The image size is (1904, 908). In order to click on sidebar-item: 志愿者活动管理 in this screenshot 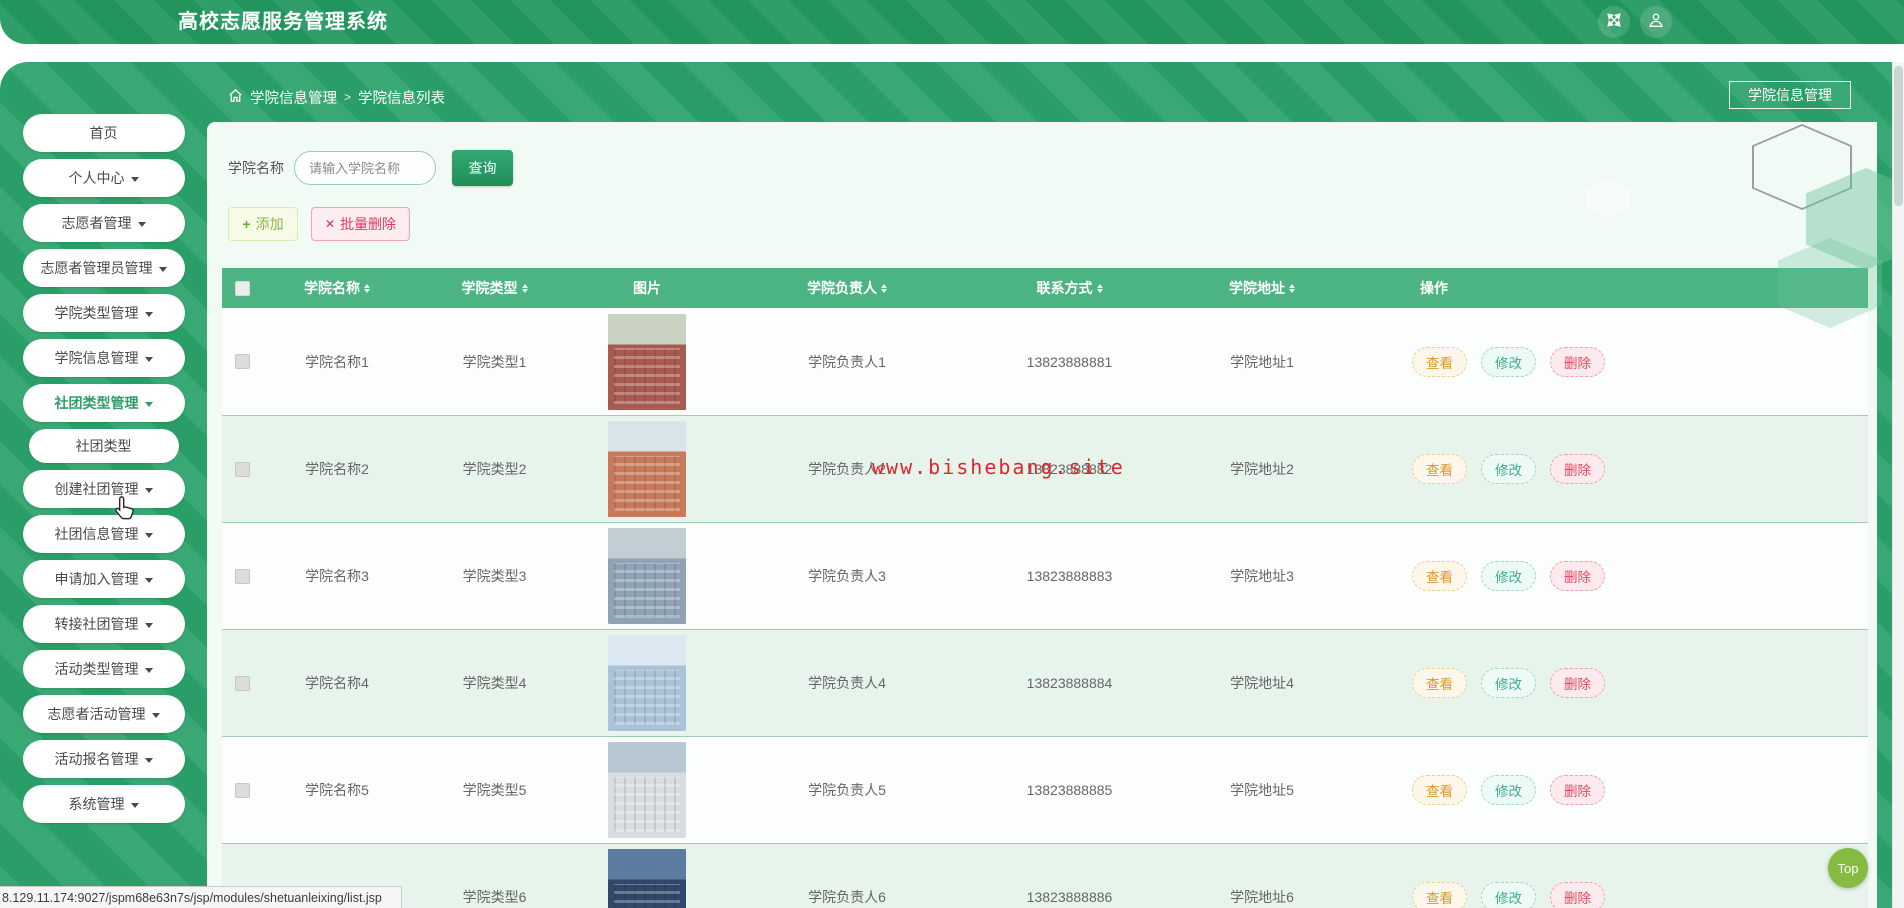, I will do `click(103, 714)`.